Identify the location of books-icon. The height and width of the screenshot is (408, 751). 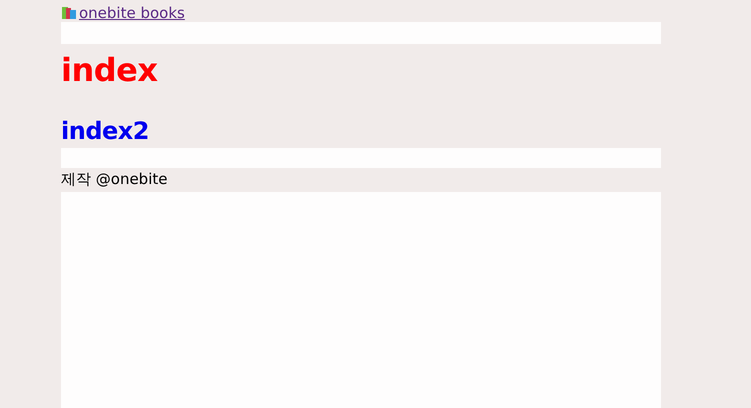
(69, 13).